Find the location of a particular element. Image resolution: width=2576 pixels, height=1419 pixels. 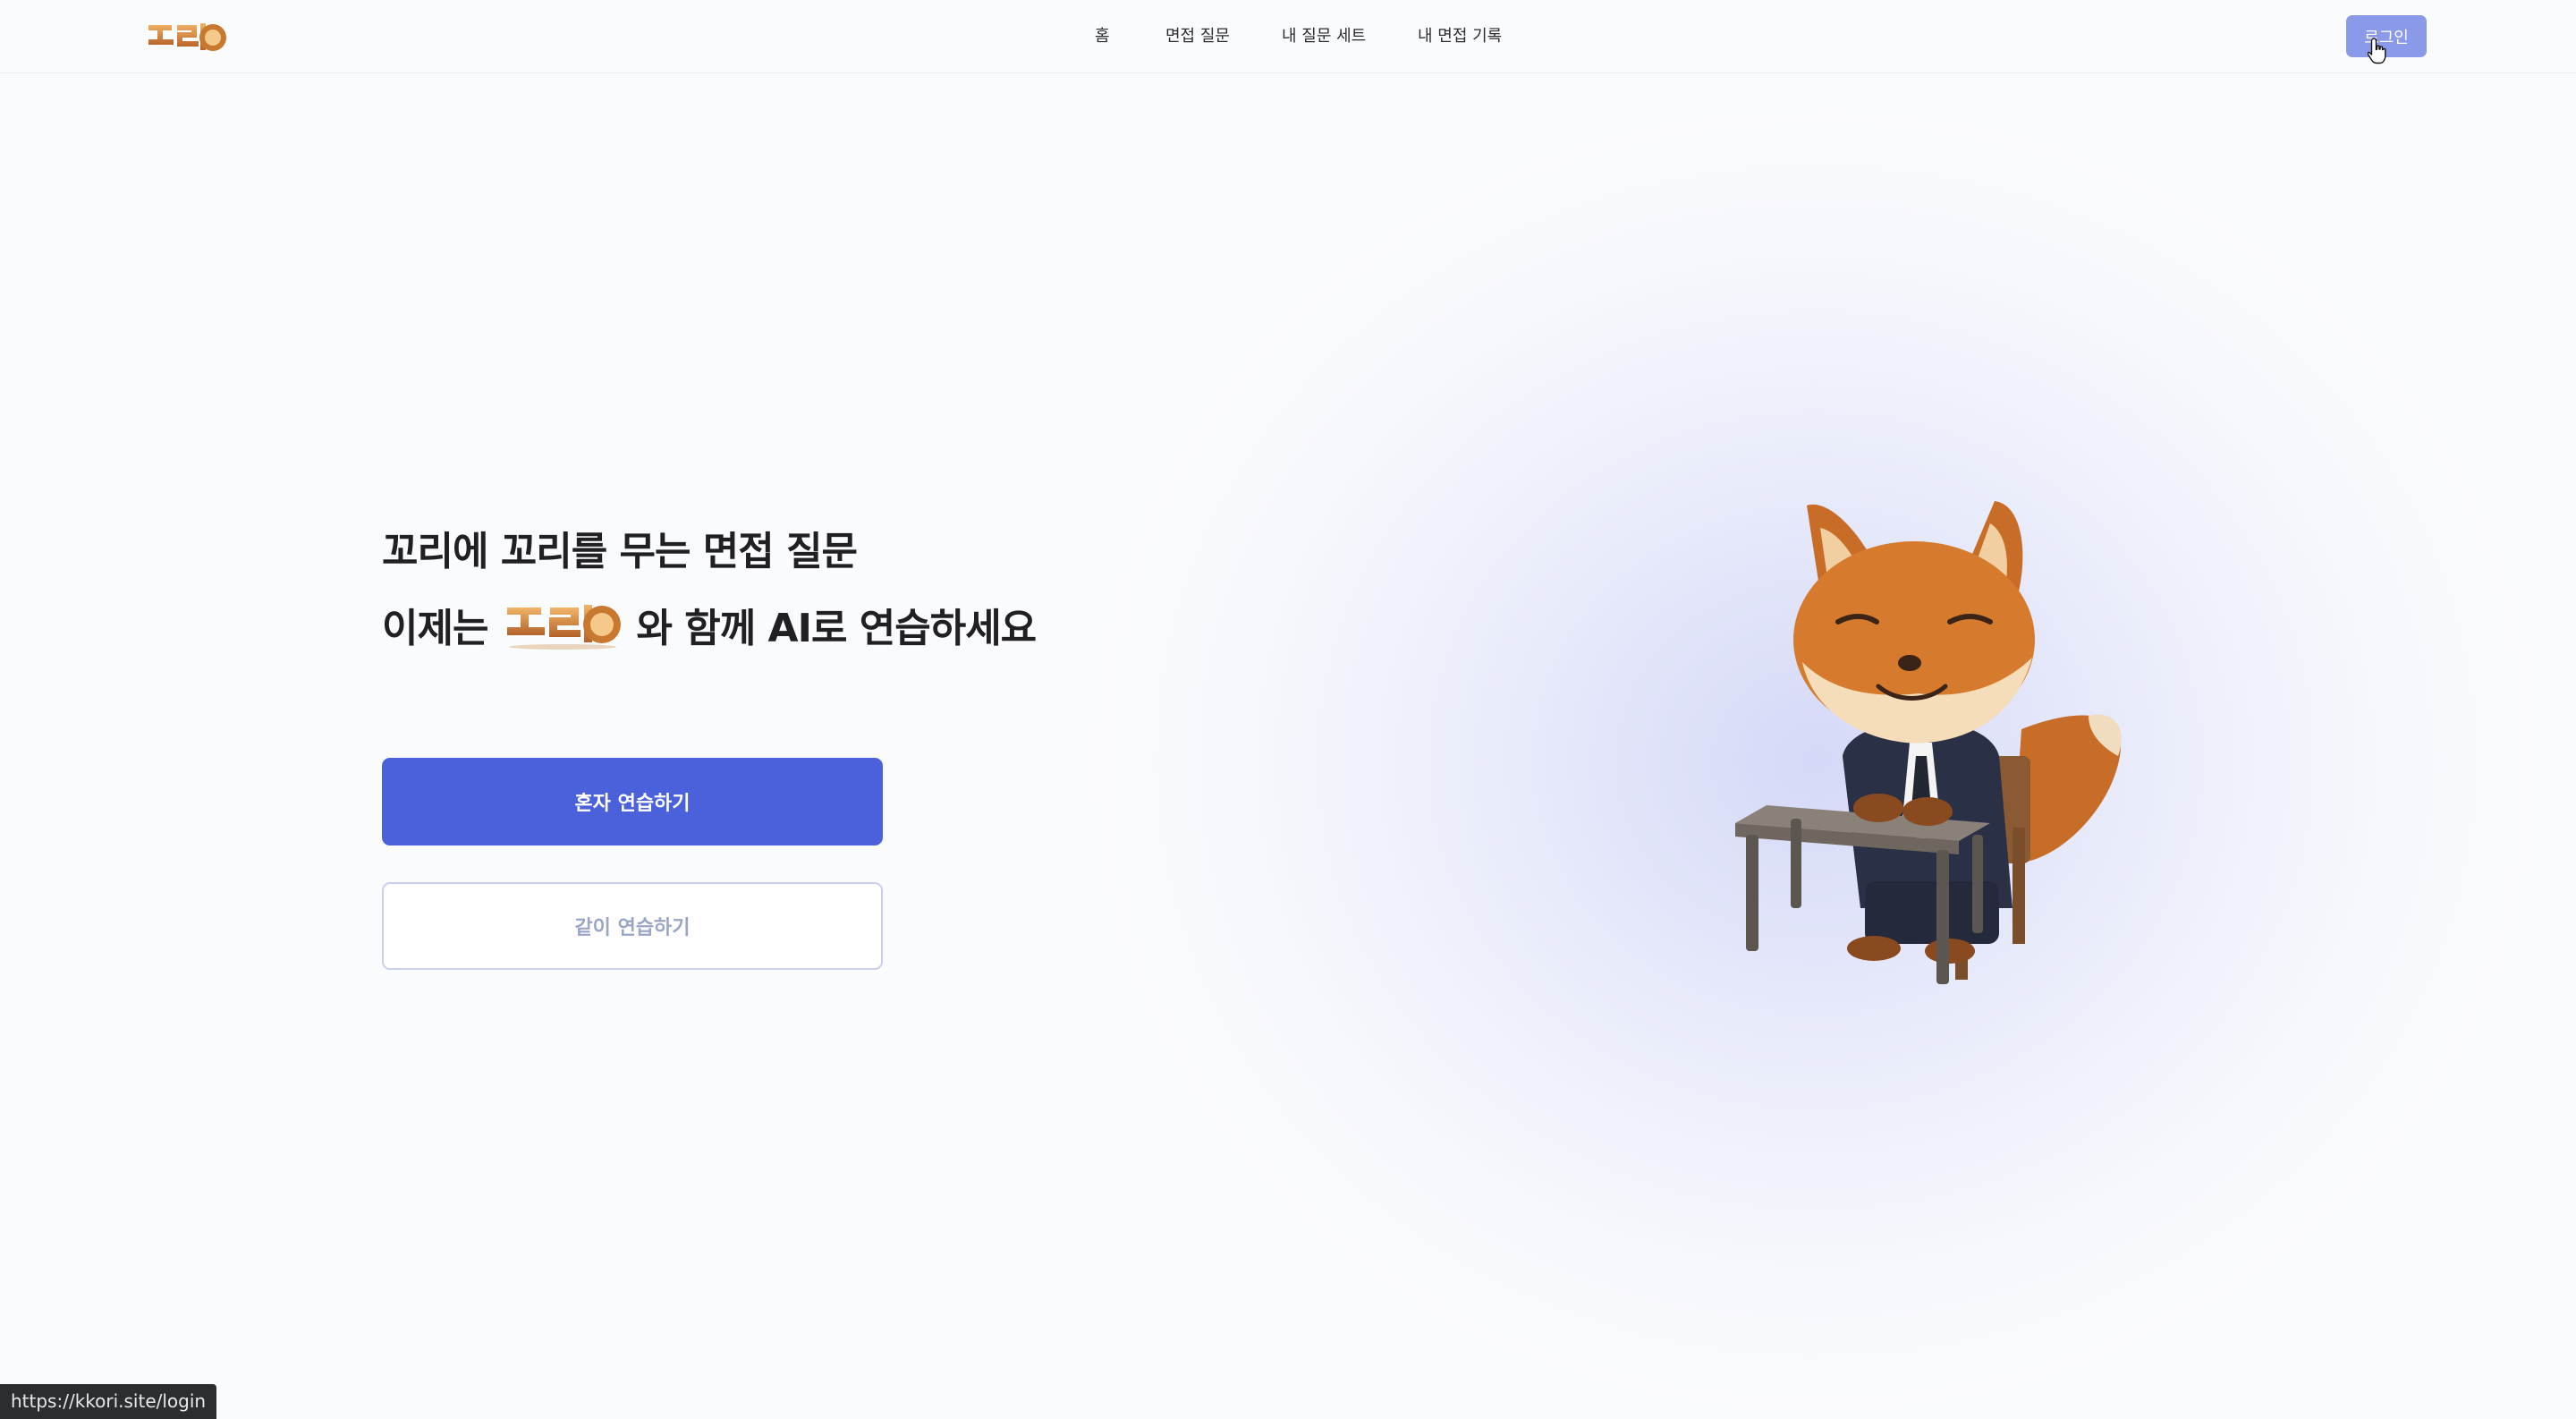

top-navigation-bar: 홈 면접 질문 내 질문 세트 내 면접 기록 로그인 is located at coordinates (1288, 36).